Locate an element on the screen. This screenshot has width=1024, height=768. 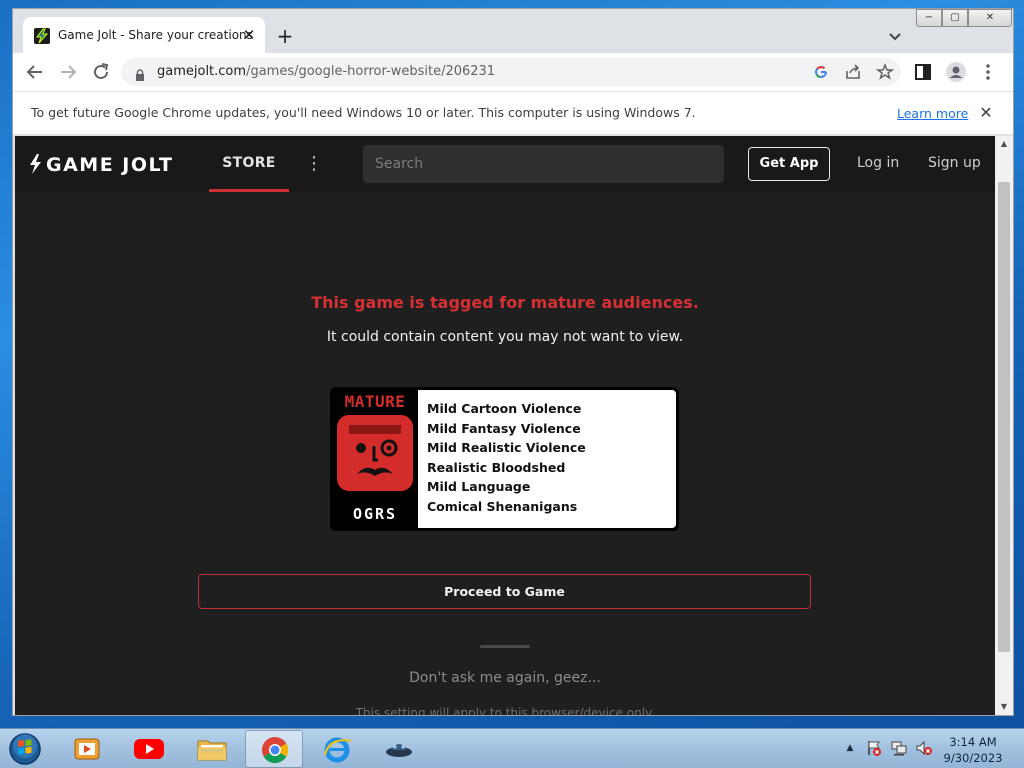
scroll-thumb is located at coordinates (1004, 417).